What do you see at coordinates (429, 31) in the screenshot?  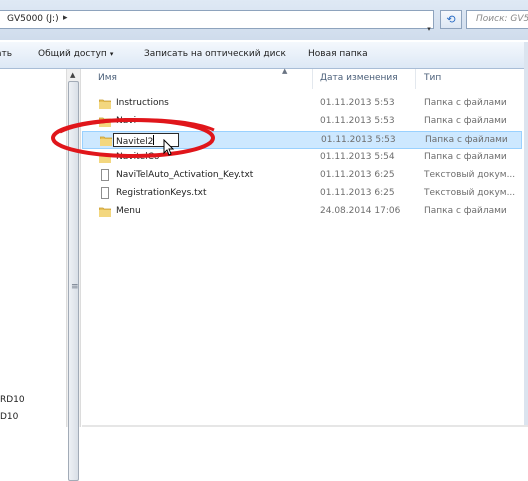 I see `address-history-dropdown-icon: ▾` at bounding box center [429, 31].